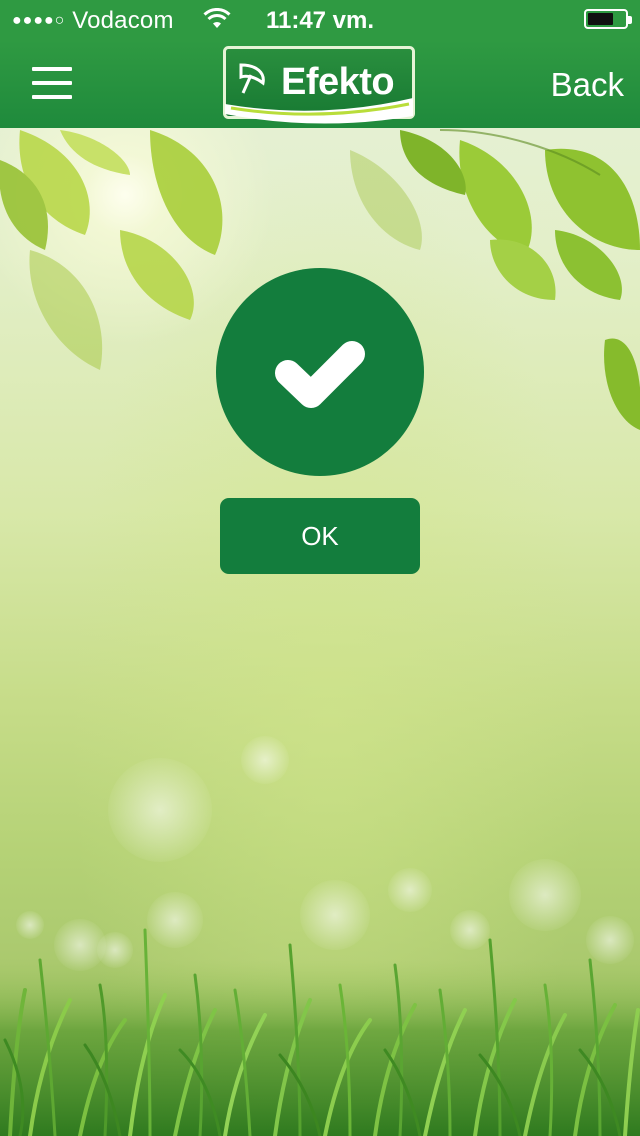  What do you see at coordinates (630, 20) in the screenshot?
I see `battery-tip` at bounding box center [630, 20].